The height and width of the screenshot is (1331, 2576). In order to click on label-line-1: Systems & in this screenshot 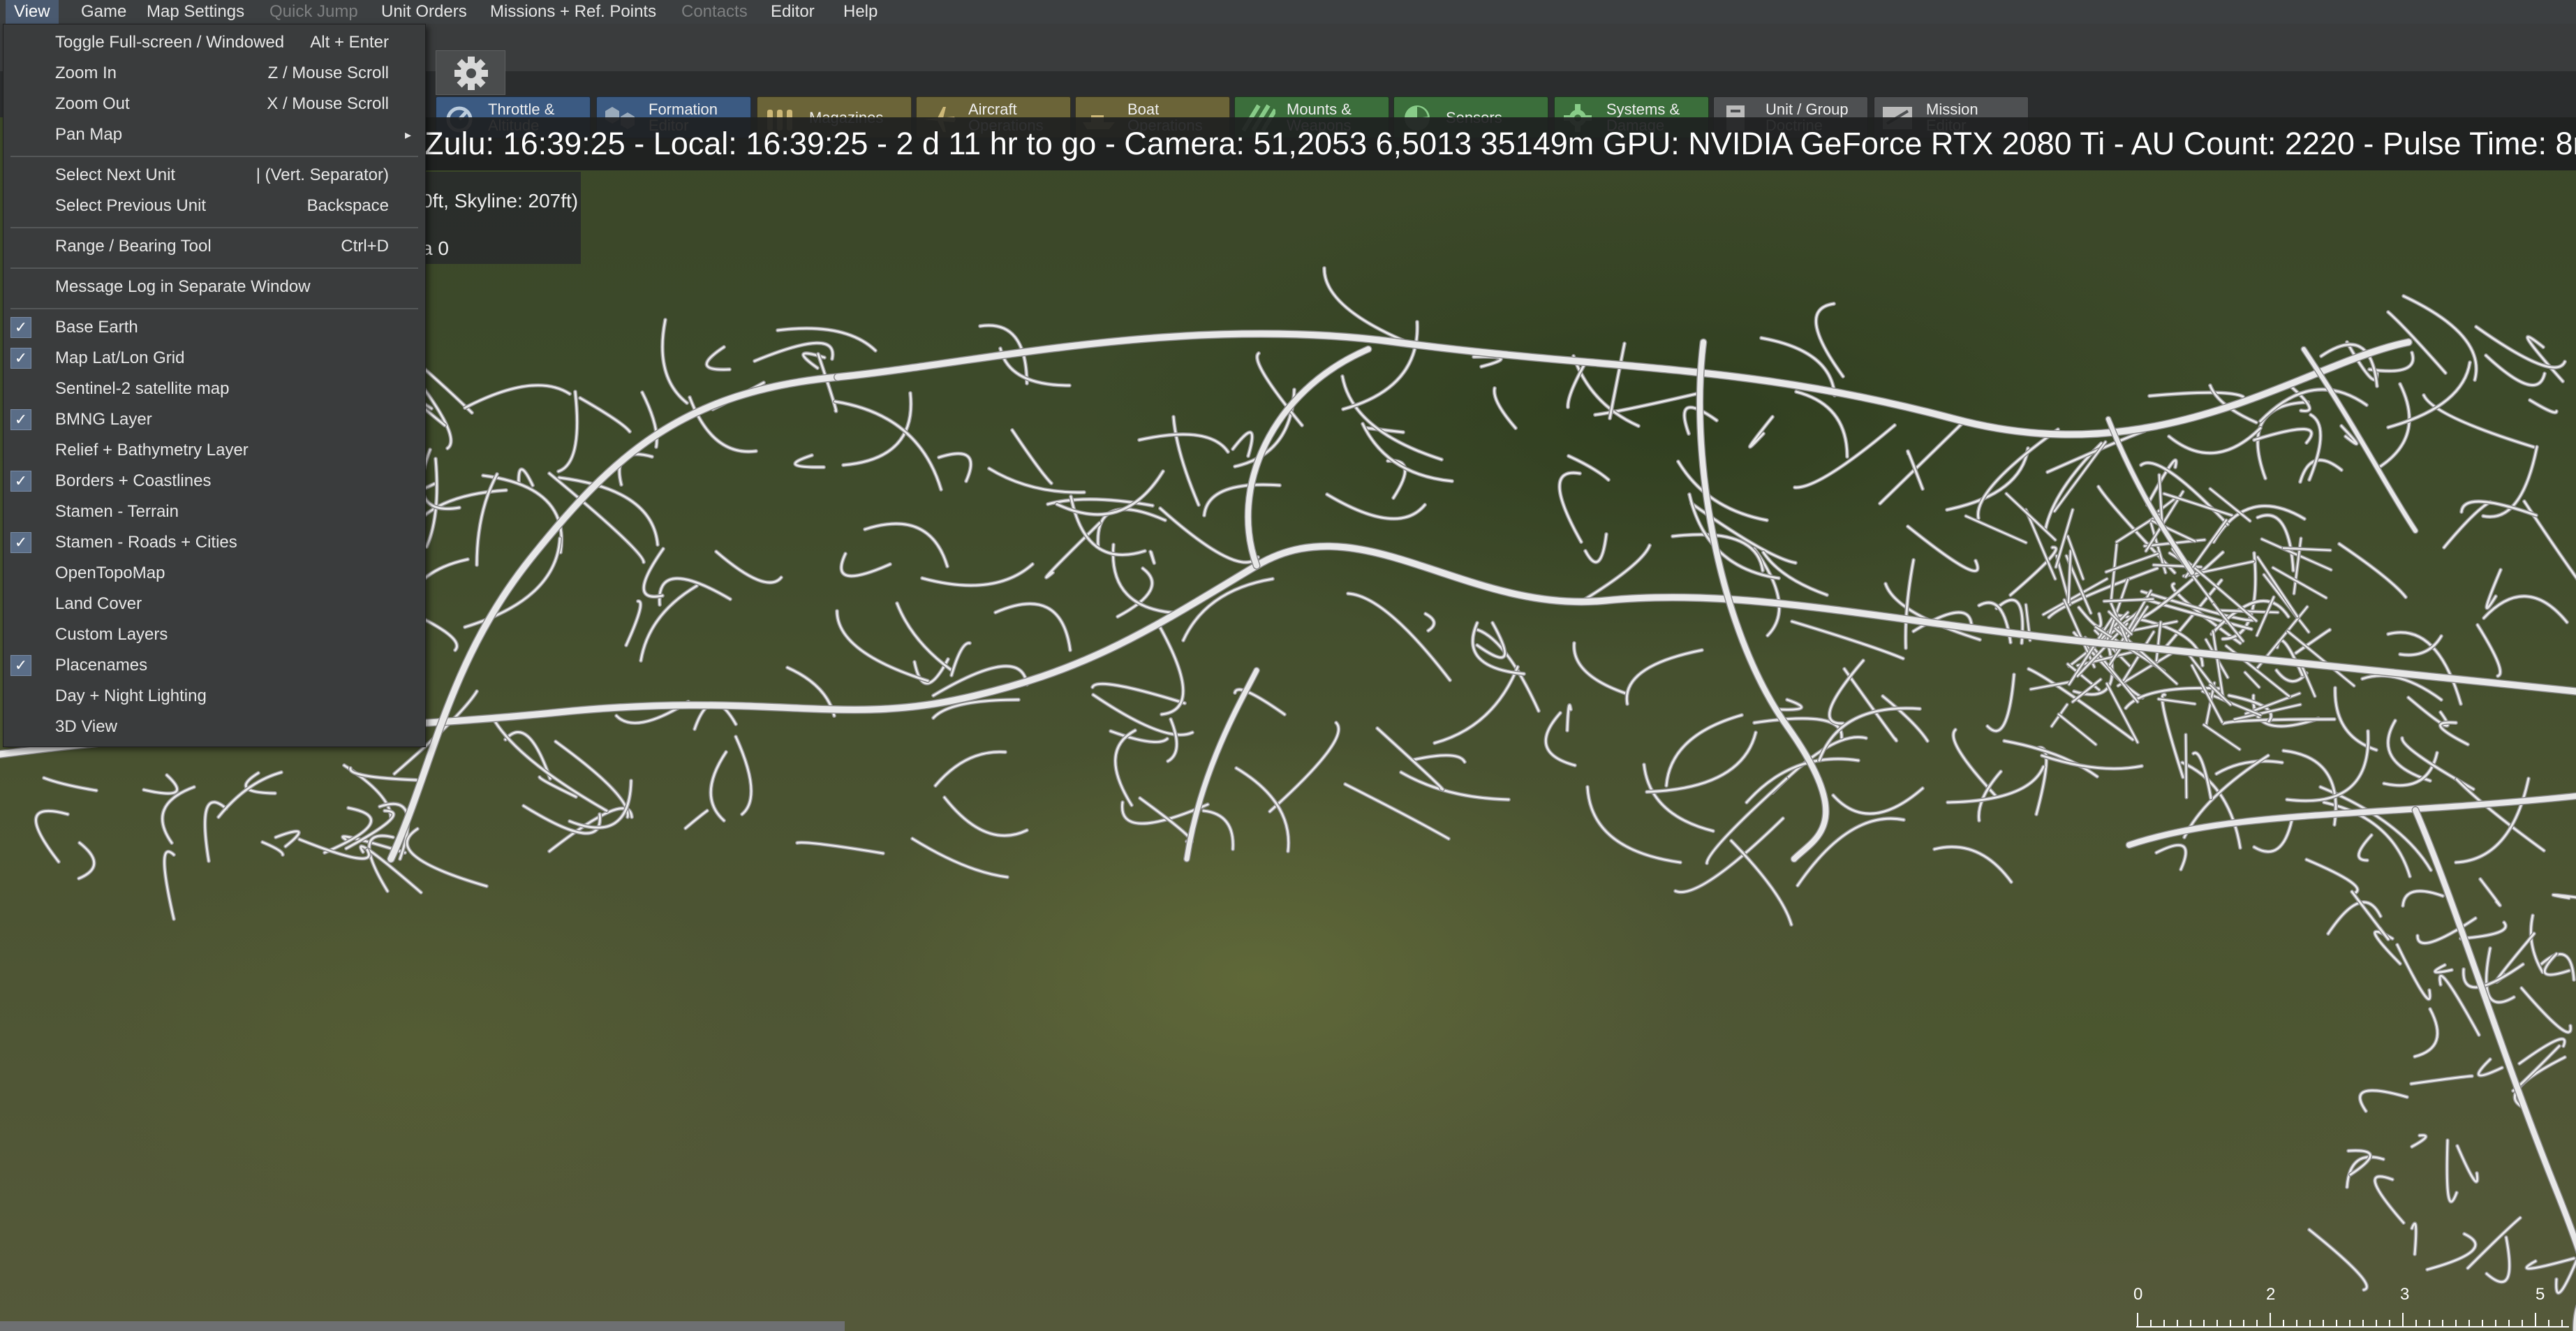, I will do `click(1643, 109)`.